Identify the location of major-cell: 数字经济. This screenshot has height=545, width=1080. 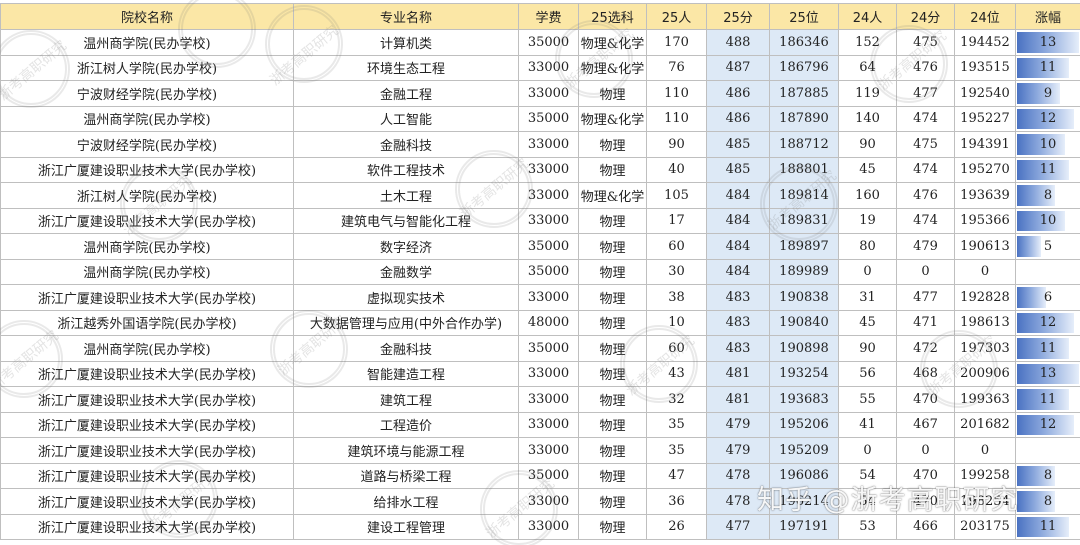
(406, 246).